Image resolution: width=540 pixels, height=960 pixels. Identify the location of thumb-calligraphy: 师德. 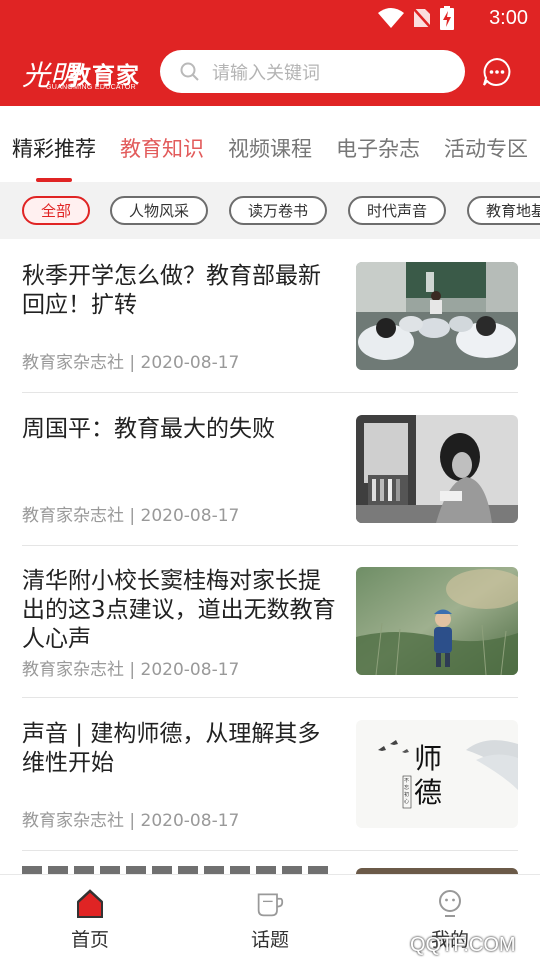
(428, 775).